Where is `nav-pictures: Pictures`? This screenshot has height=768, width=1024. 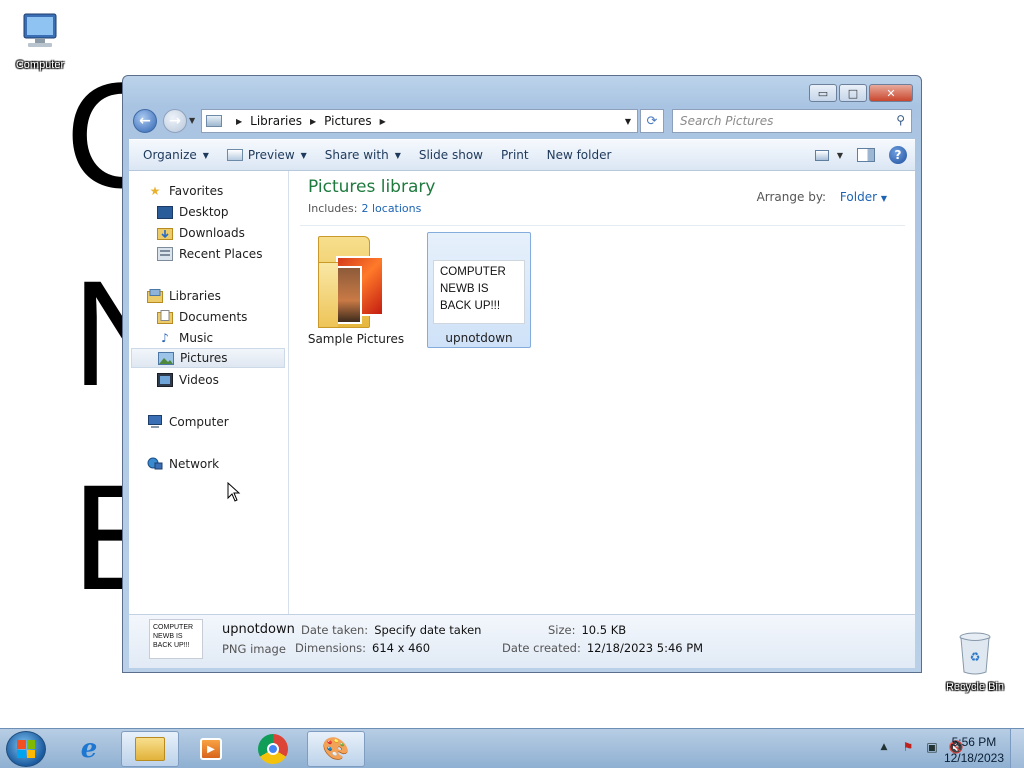 nav-pictures: Pictures is located at coordinates (208, 358).